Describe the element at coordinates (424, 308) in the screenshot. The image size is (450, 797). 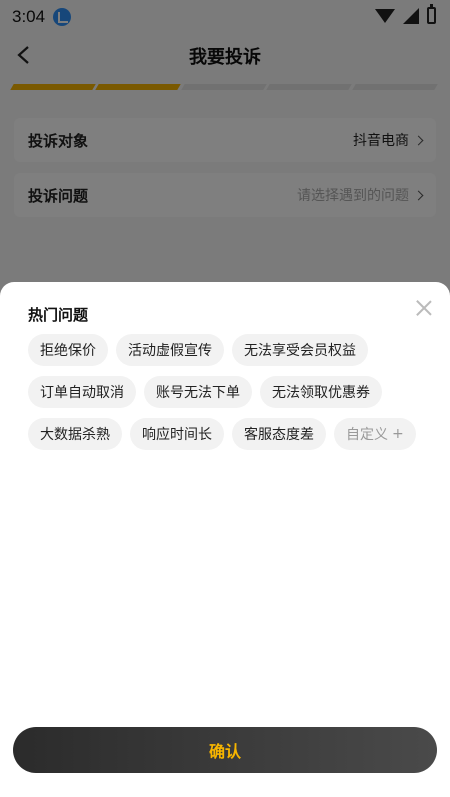
I see `close-icon` at that location.